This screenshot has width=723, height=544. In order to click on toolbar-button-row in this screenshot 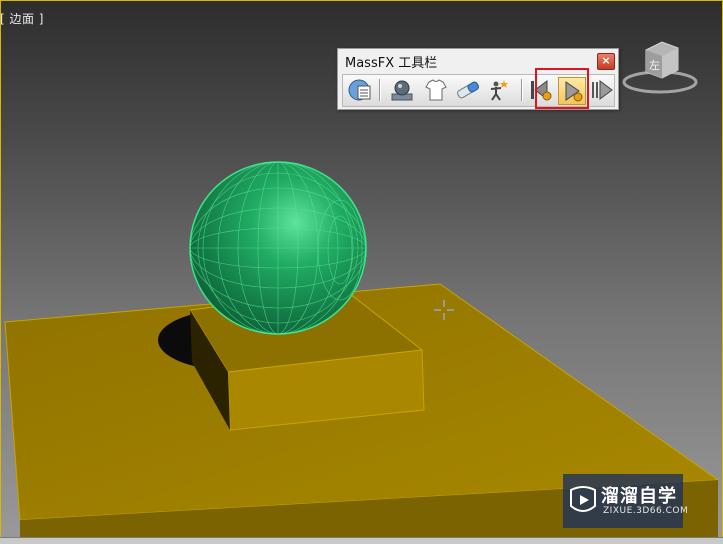, I will do `click(478, 90)`.